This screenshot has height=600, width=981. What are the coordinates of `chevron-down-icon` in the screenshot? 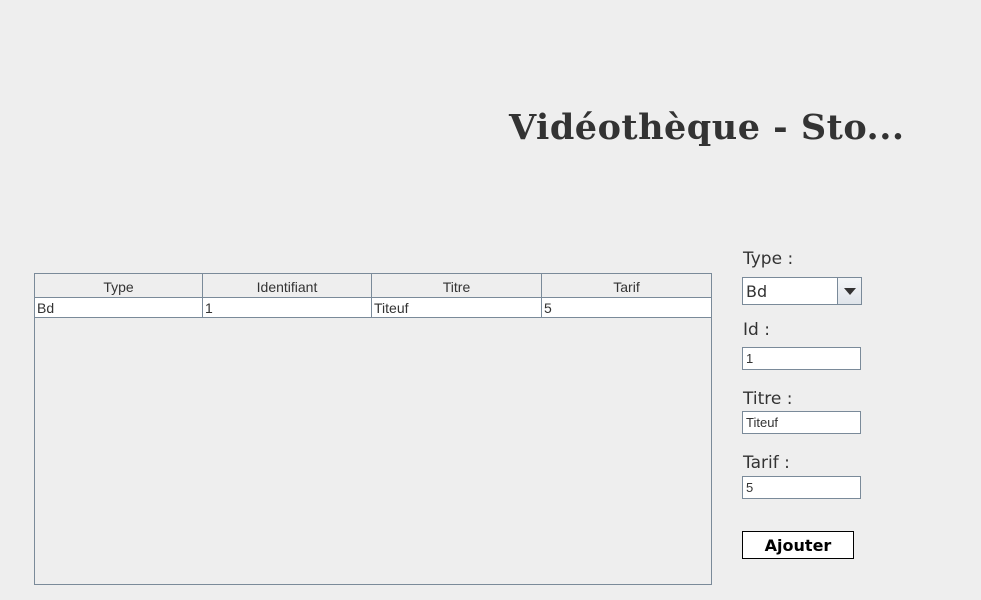 It's located at (850, 291).